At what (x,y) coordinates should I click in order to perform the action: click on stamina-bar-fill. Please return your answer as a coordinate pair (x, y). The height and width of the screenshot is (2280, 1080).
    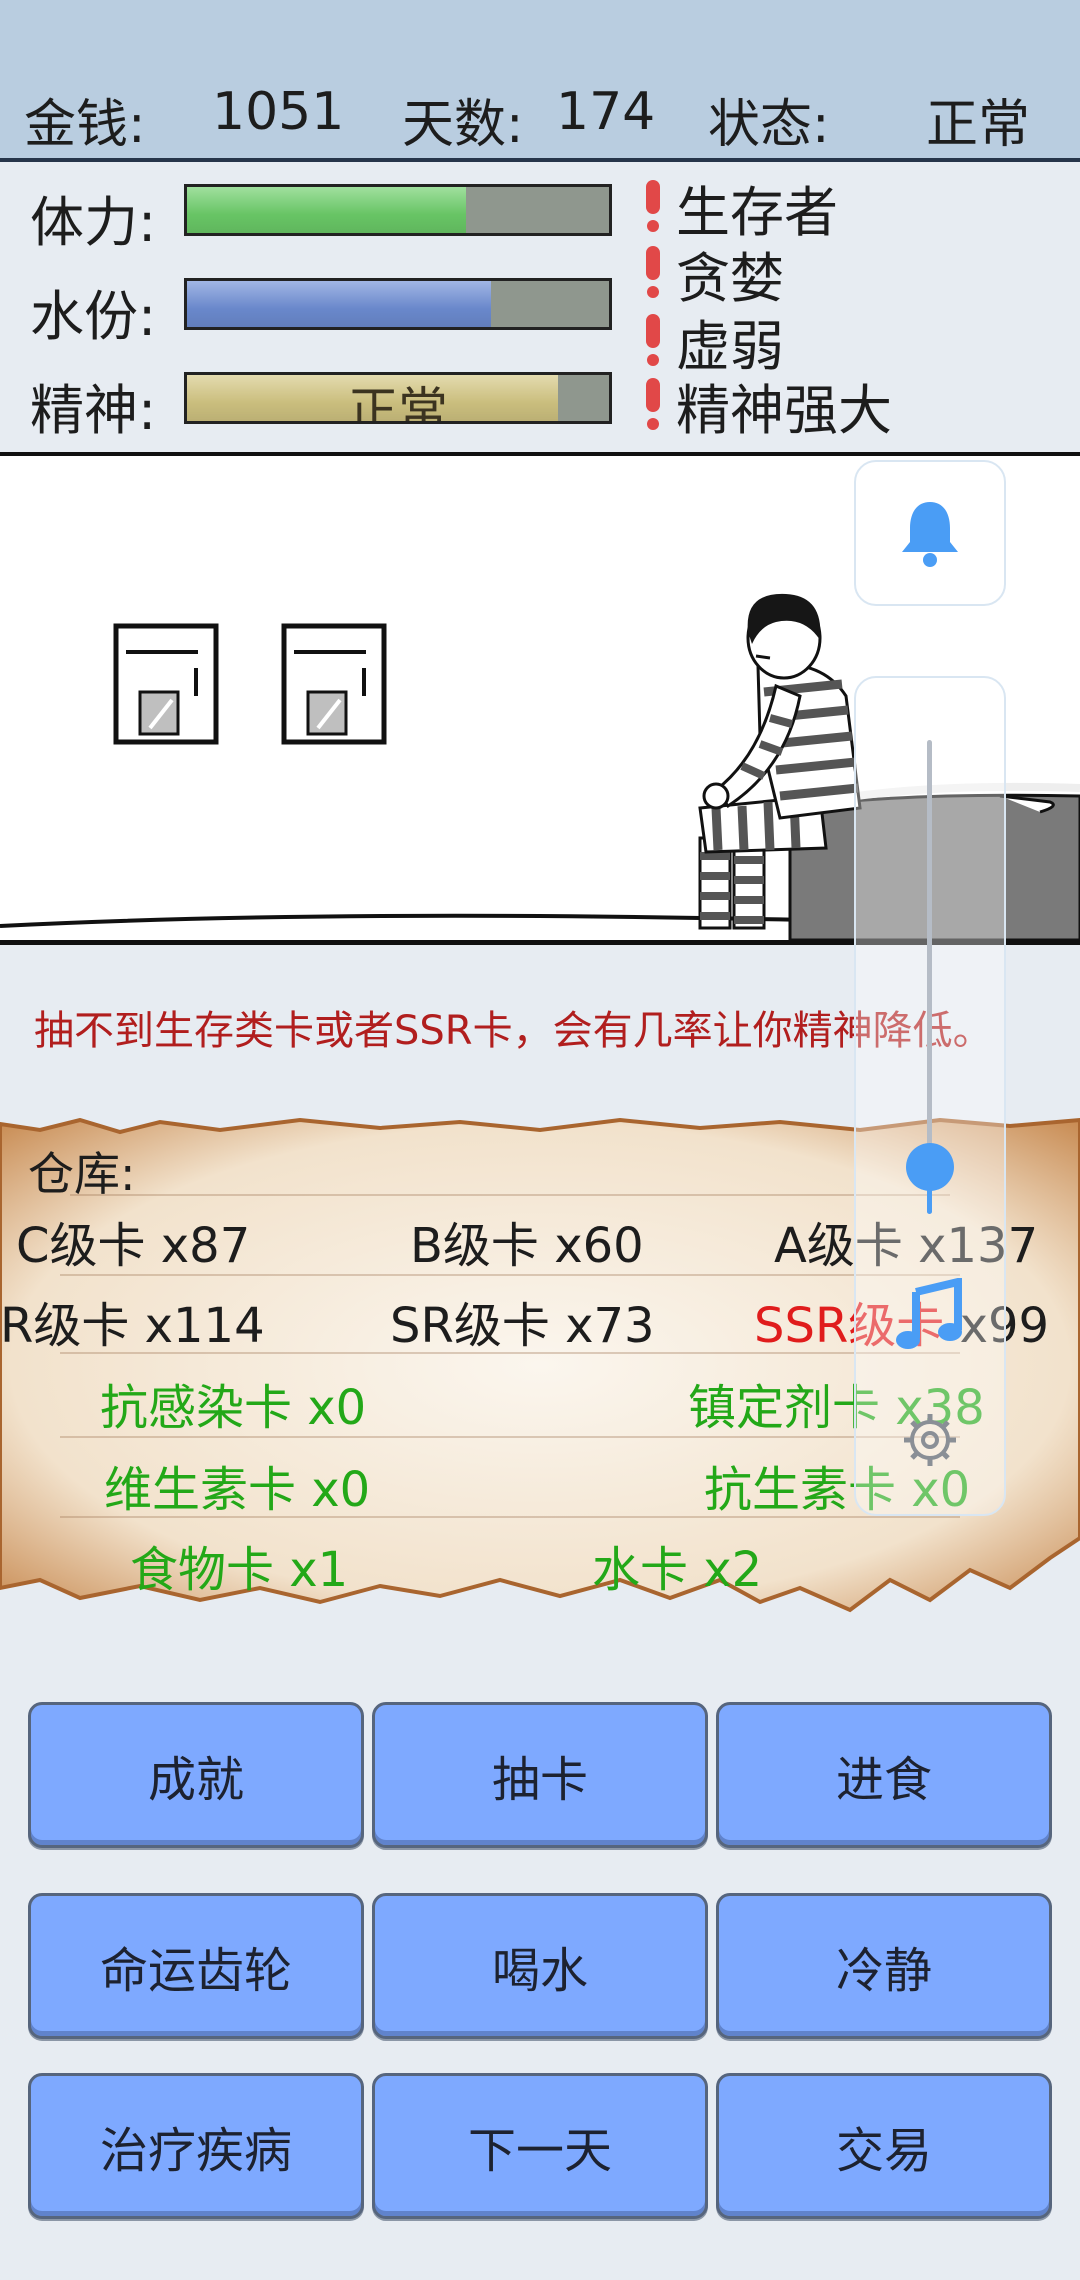
    Looking at the image, I should click on (326, 210).